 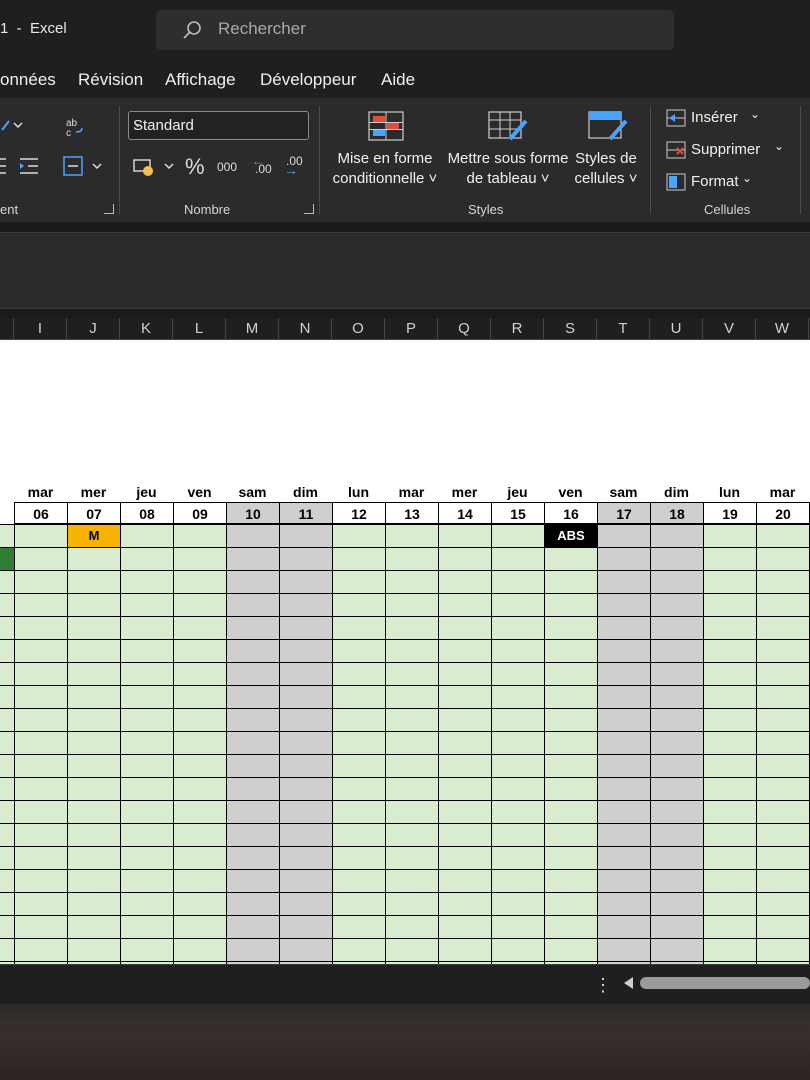 What do you see at coordinates (782, 513) in the screenshot?
I see `date-cell: 20` at bounding box center [782, 513].